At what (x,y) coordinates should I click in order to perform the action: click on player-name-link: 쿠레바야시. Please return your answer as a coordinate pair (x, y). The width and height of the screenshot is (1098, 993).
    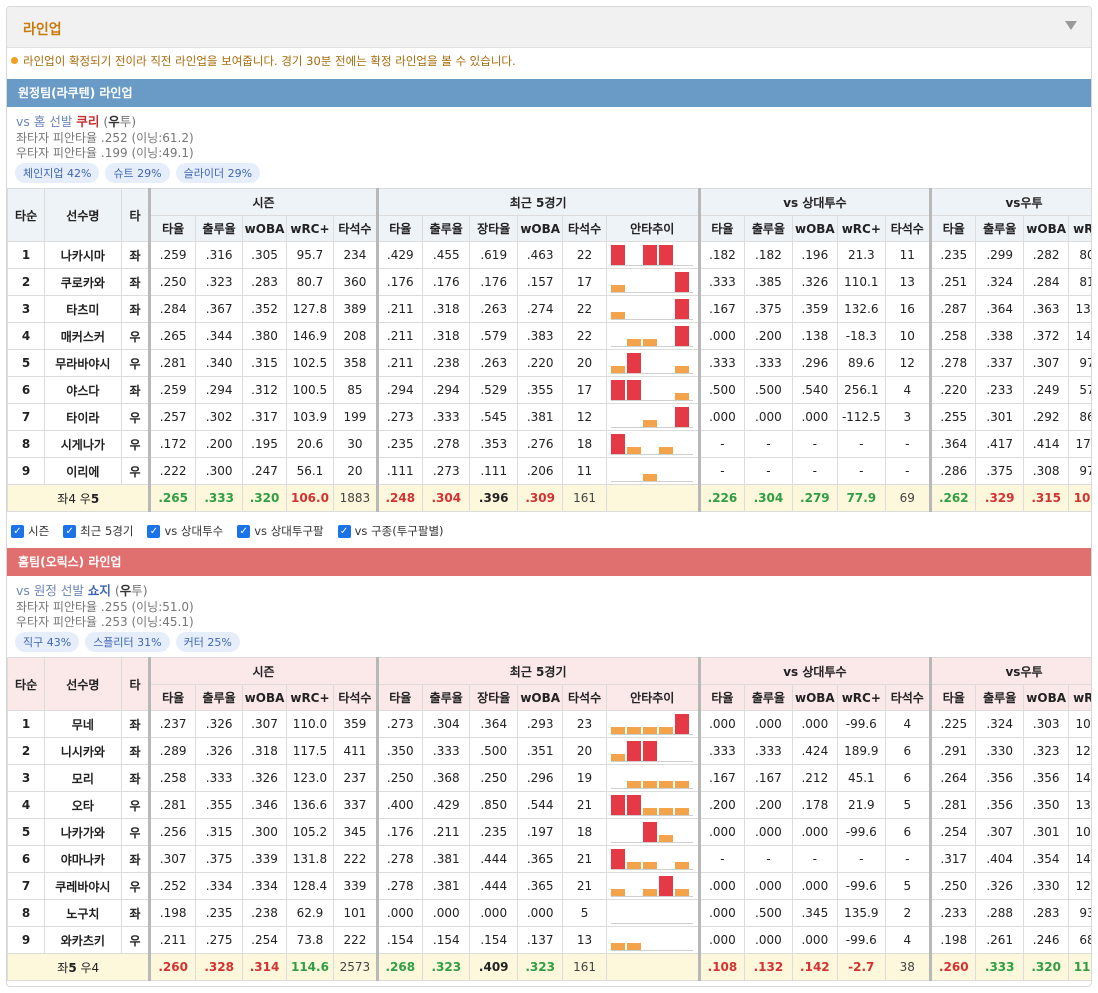
    Looking at the image, I should click on (83, 886).